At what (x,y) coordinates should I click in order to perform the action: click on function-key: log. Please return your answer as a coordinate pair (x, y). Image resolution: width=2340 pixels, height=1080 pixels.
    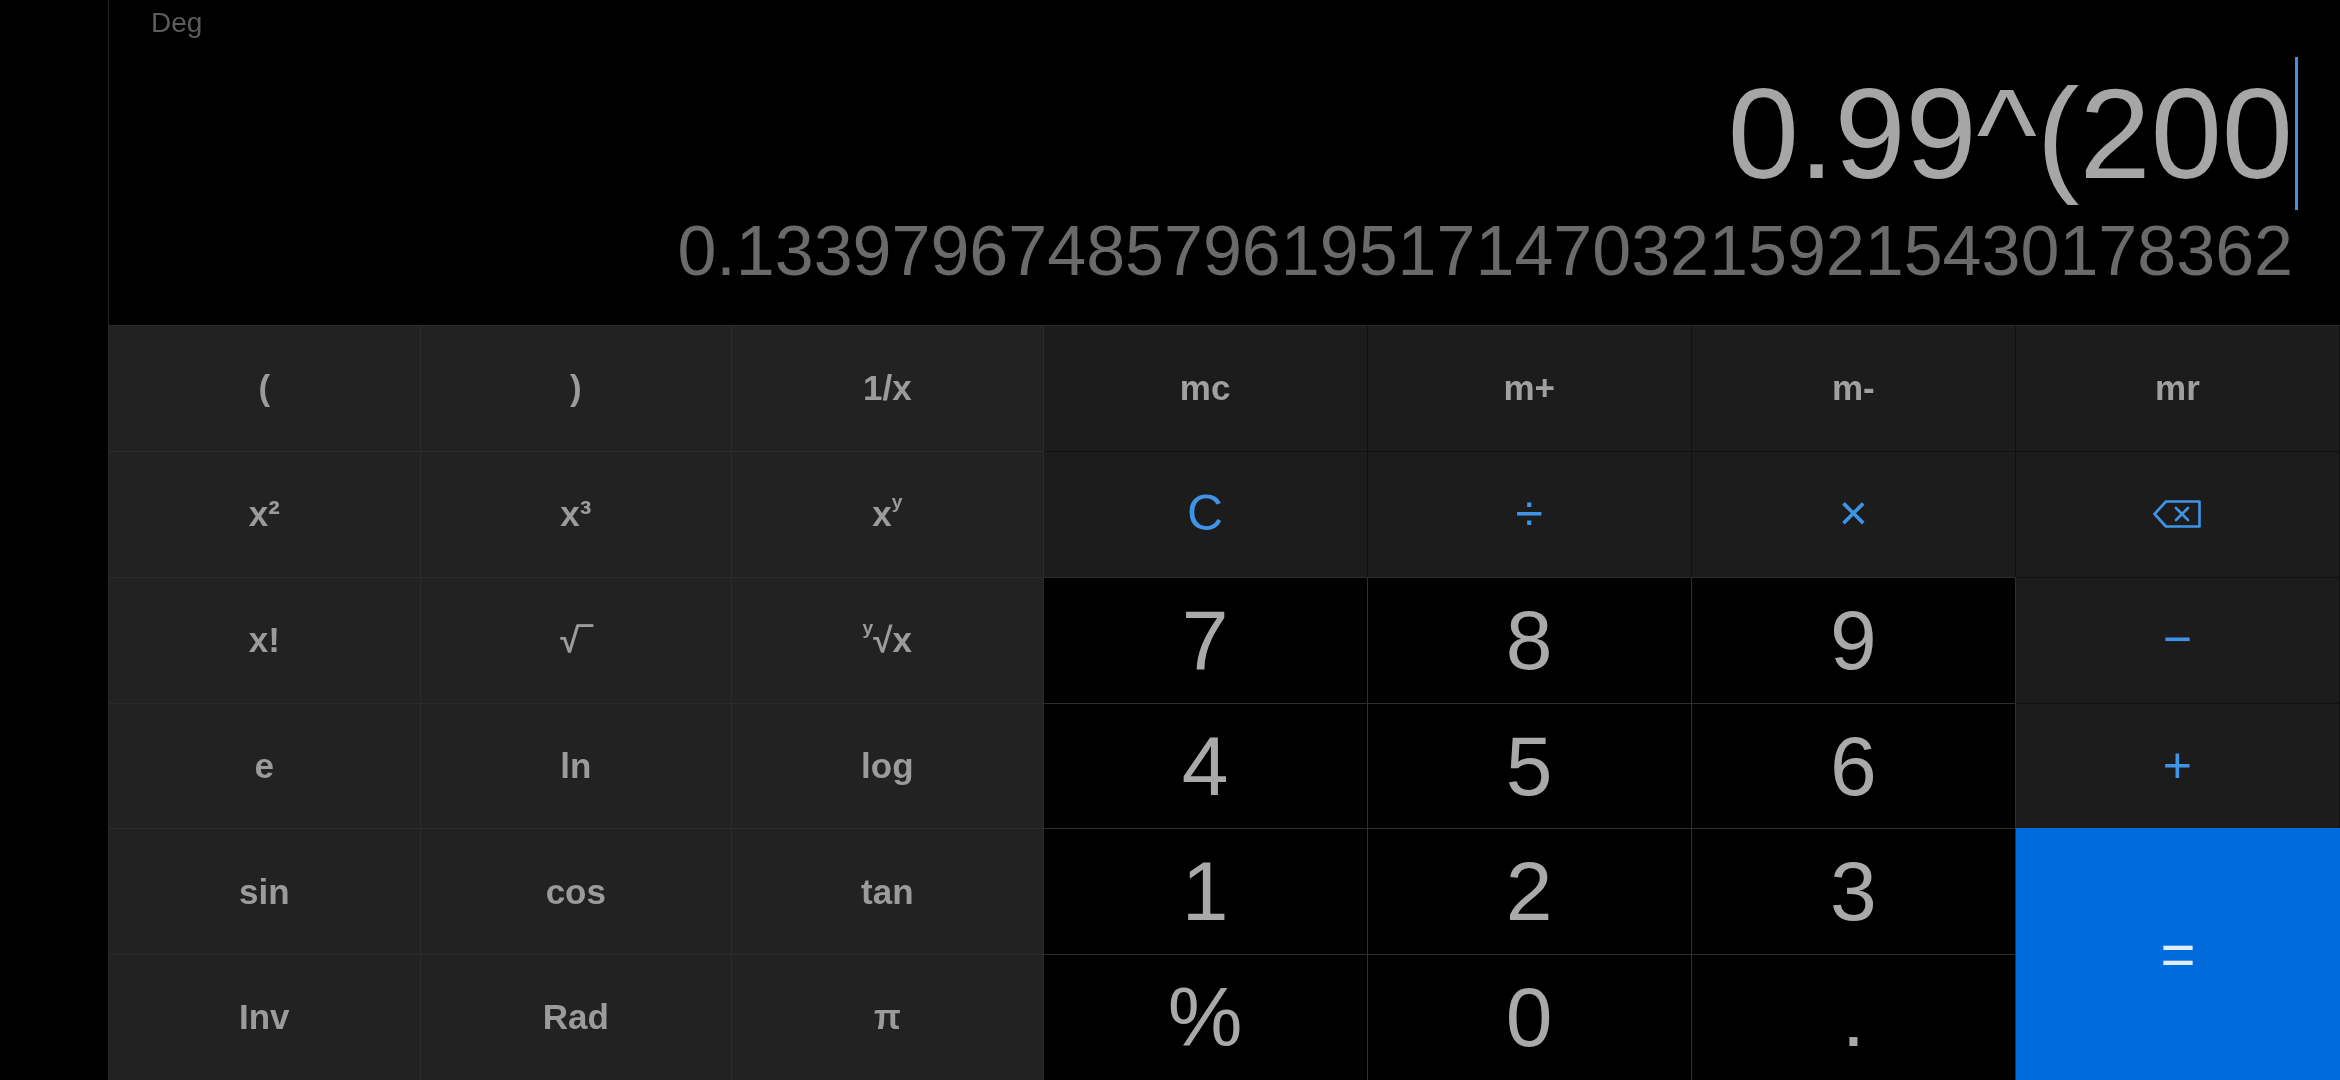
    Looking at the image, I should click on (888, 765).